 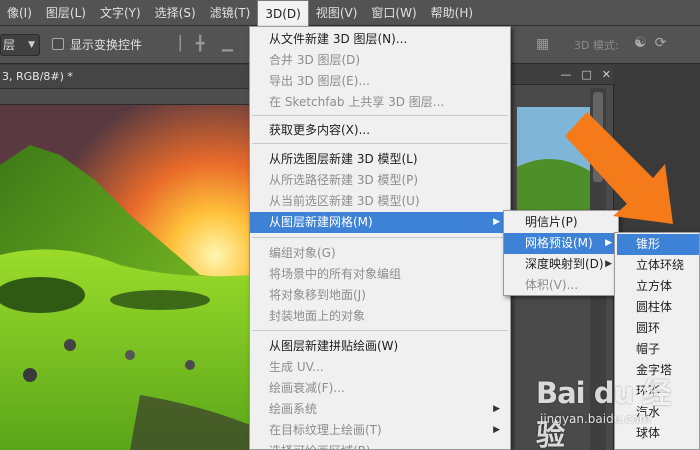 I want to click on preset-item-cone: 锥形, so click(x=658, y=244).